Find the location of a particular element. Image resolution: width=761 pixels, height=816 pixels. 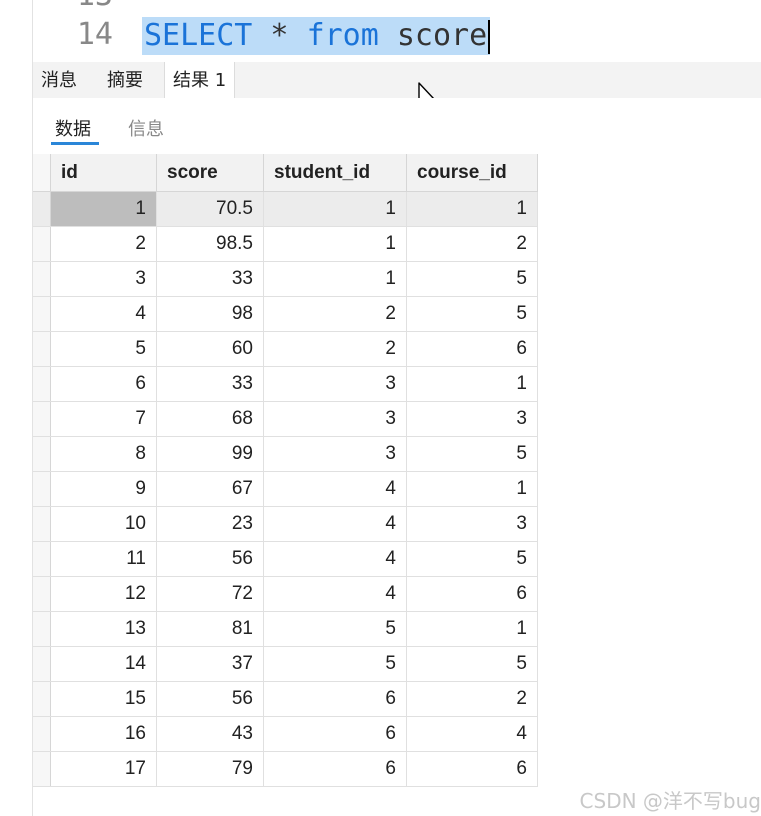

table-row: 4 98 2 5 is located at coordinates (285, 314).